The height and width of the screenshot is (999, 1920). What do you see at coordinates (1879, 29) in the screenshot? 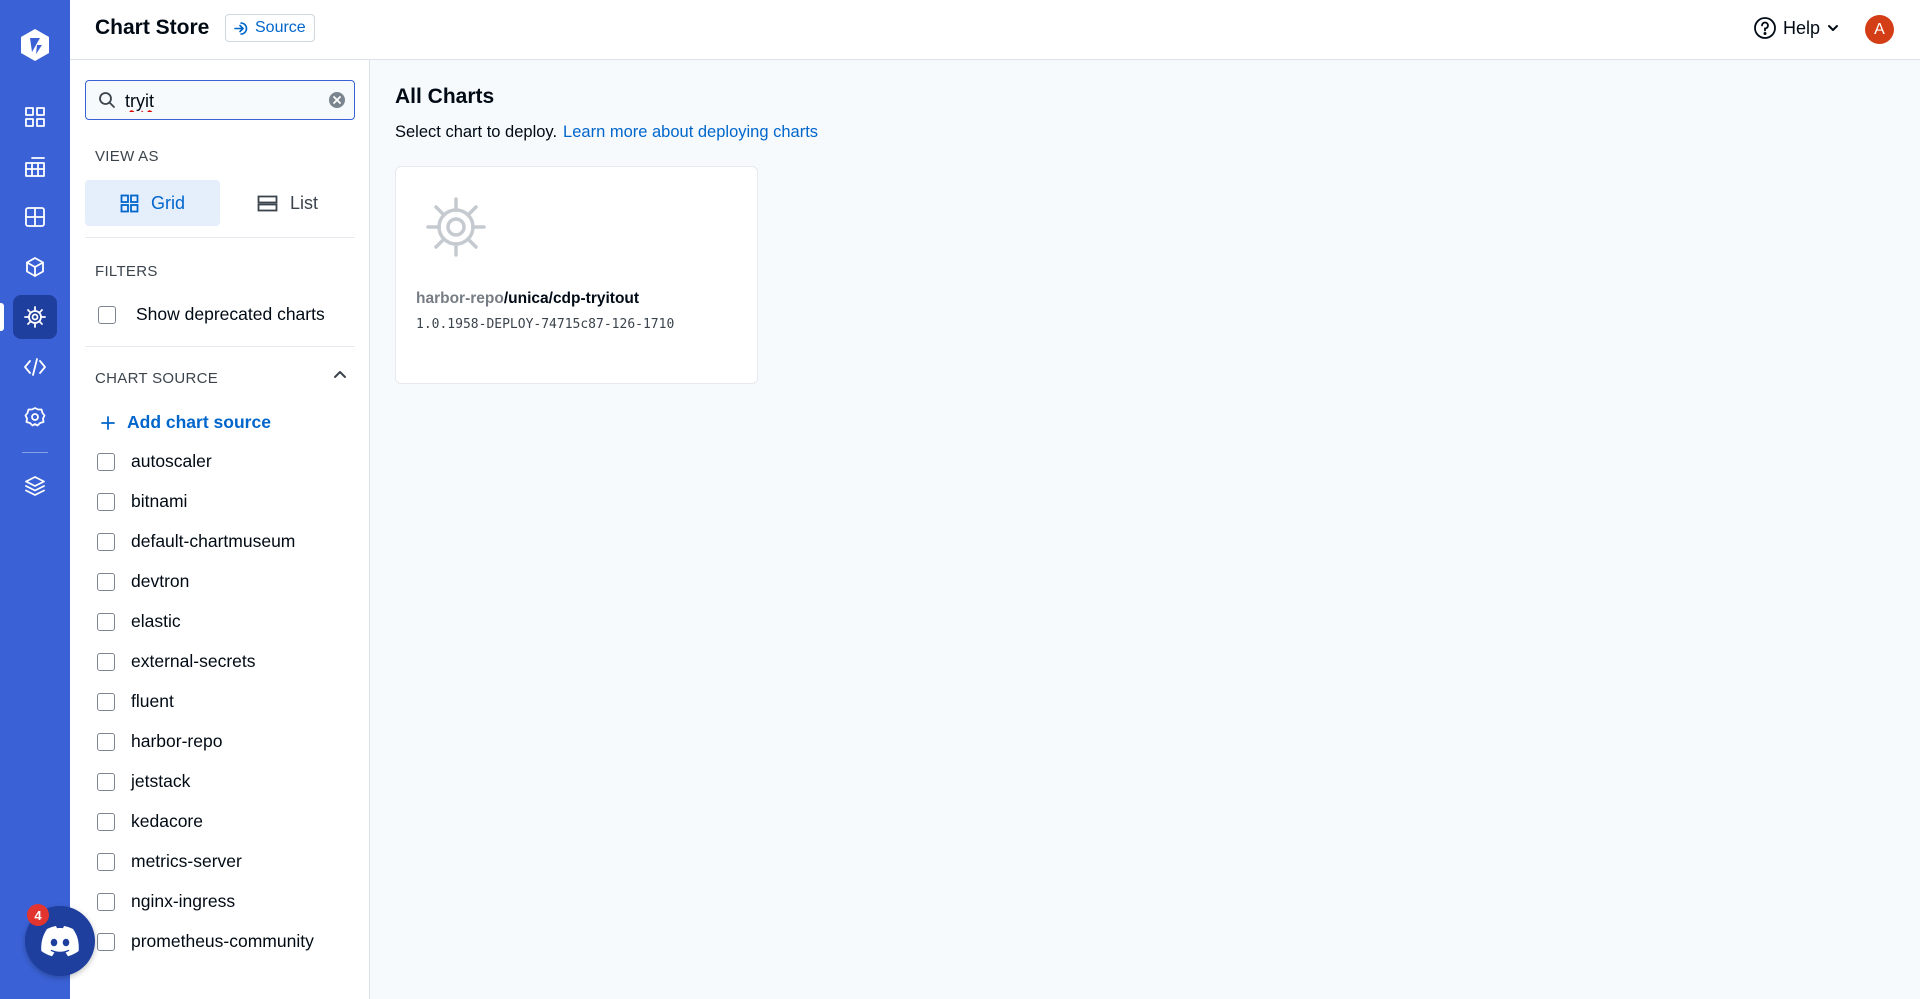
I see `user-avatar: A` at bounding box center [1879, 29].